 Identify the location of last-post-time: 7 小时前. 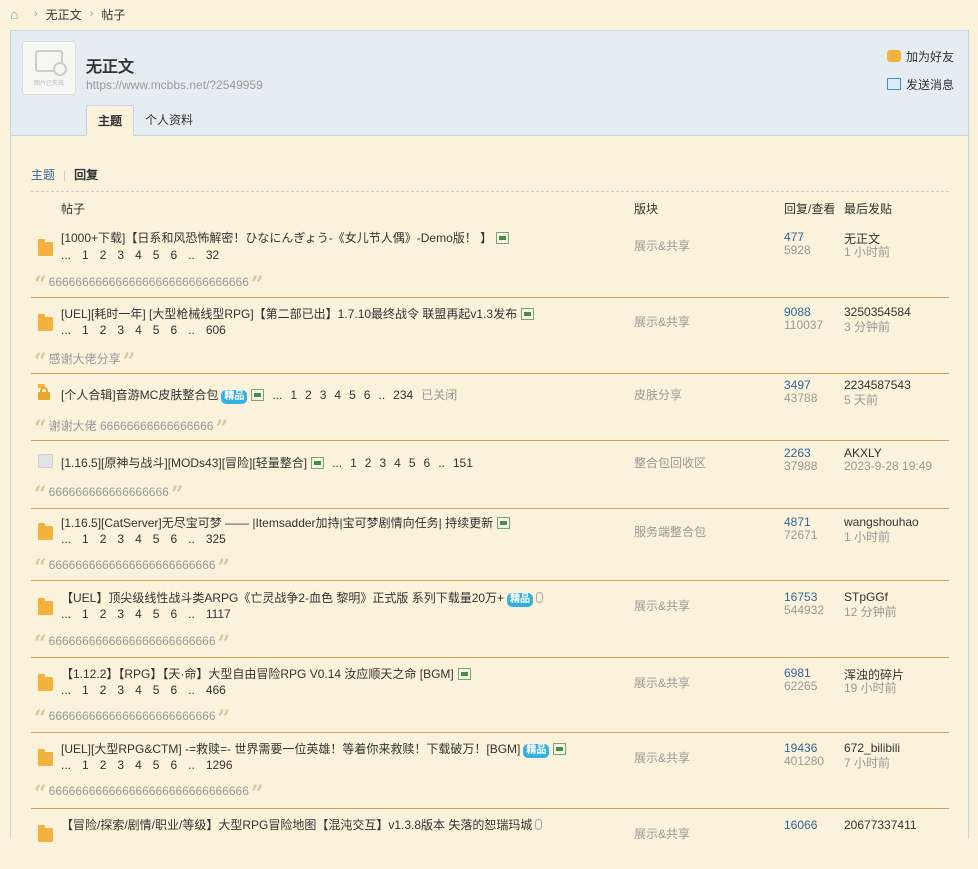
(867, 762).